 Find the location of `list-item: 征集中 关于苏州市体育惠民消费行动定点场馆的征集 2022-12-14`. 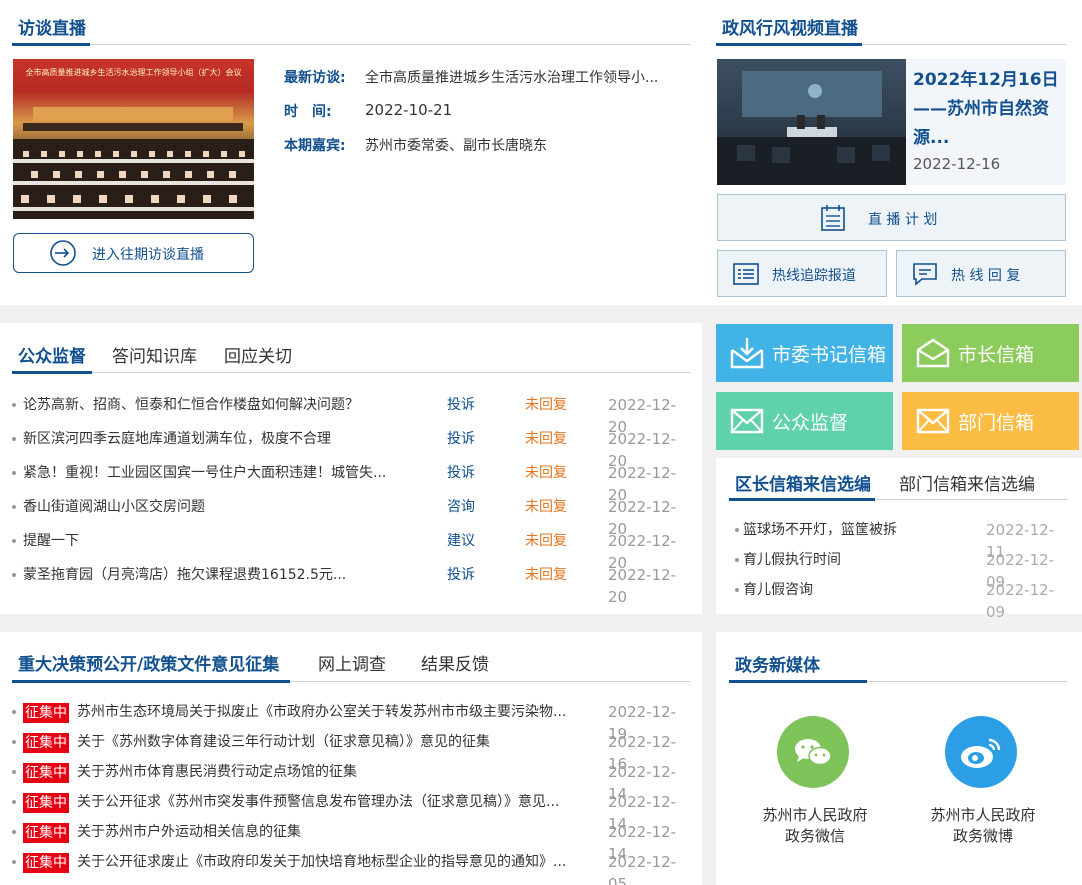

list-item: 征集中 关于苏州市体育惠民消费行动定点场馆的征集 2022-12-14 is located at coordinates (352, 782).